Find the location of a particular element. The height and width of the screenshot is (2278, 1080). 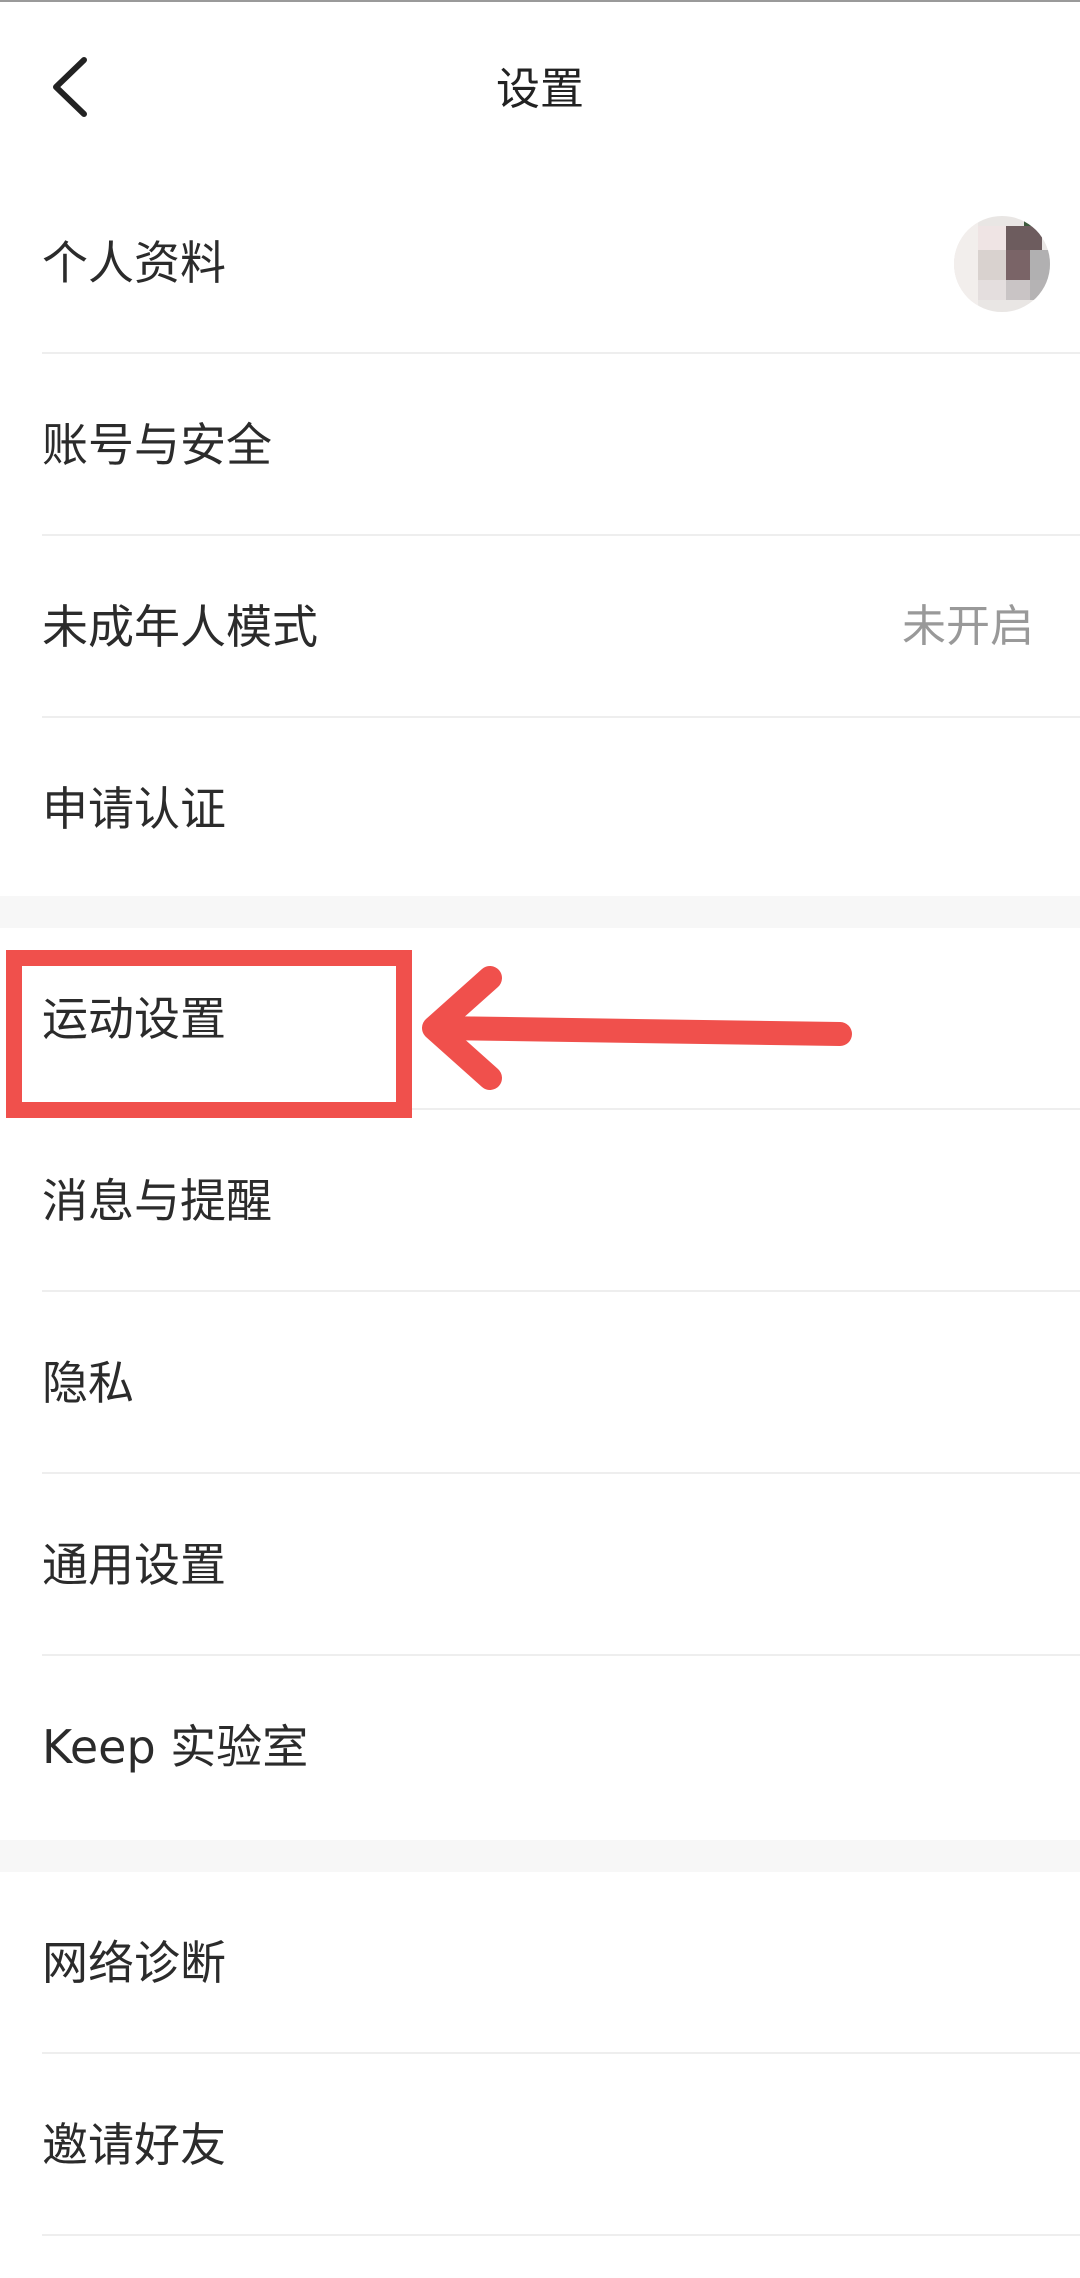

settings-item-notifications: 消息与提醒 is located at coordinates (540, 1201).